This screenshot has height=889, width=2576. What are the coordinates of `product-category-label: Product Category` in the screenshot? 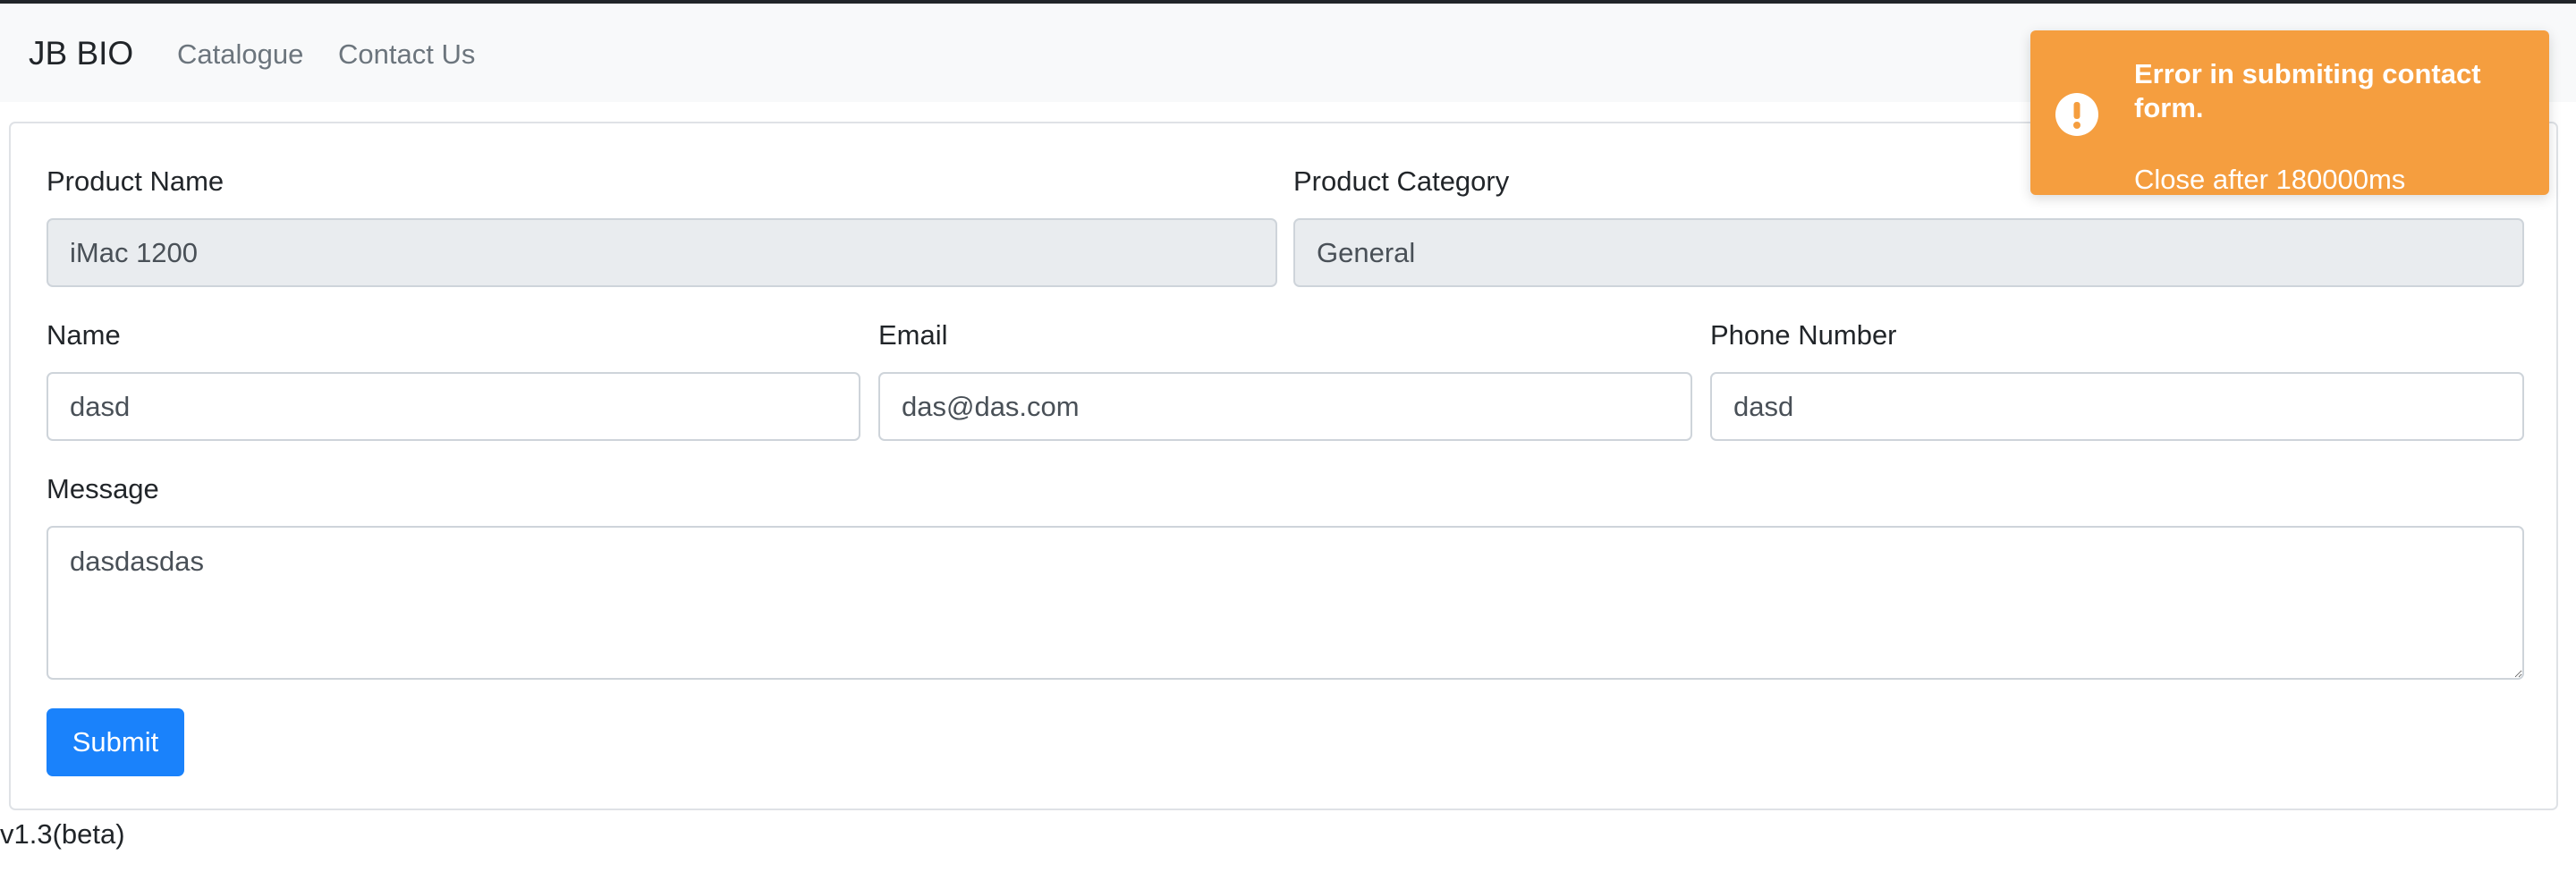 It's located at (1401, 181).